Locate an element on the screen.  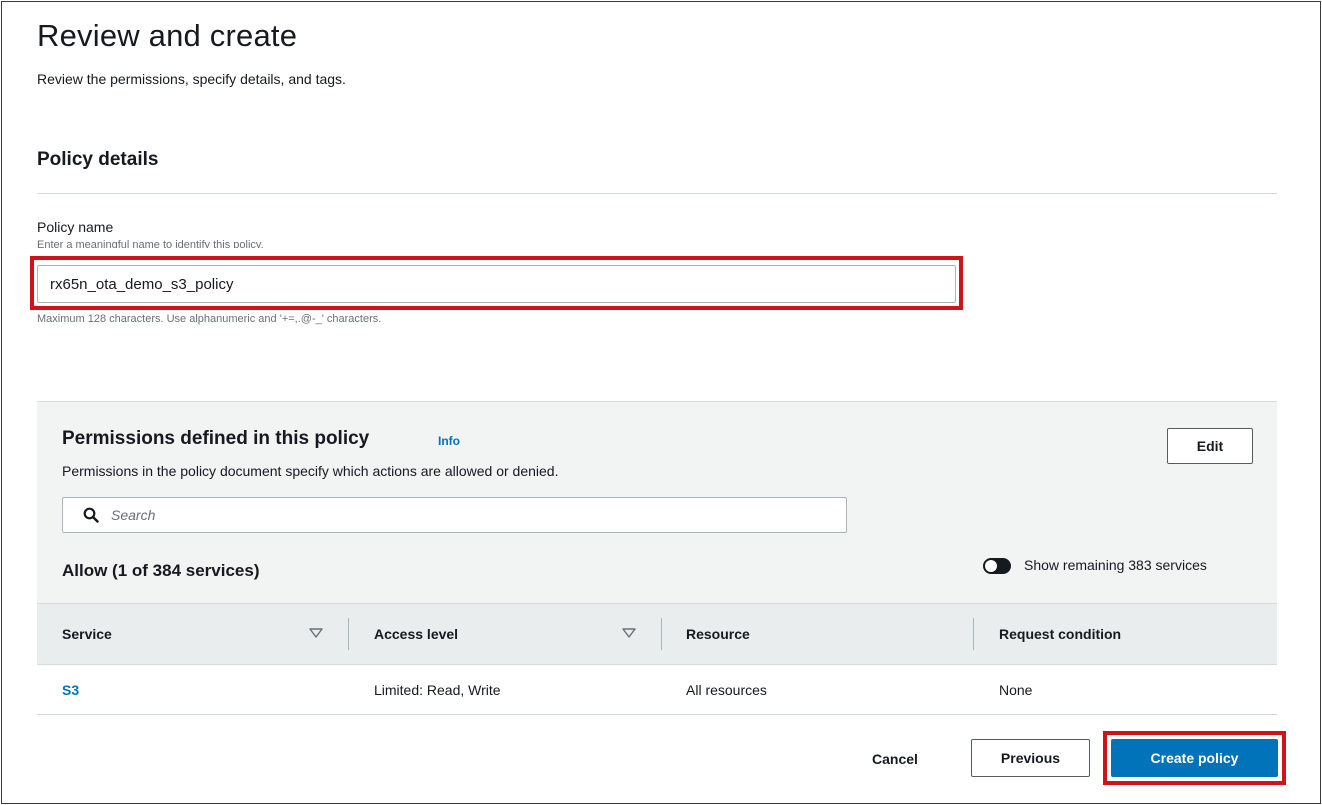
search-icon is located at coordinates (91, 515).